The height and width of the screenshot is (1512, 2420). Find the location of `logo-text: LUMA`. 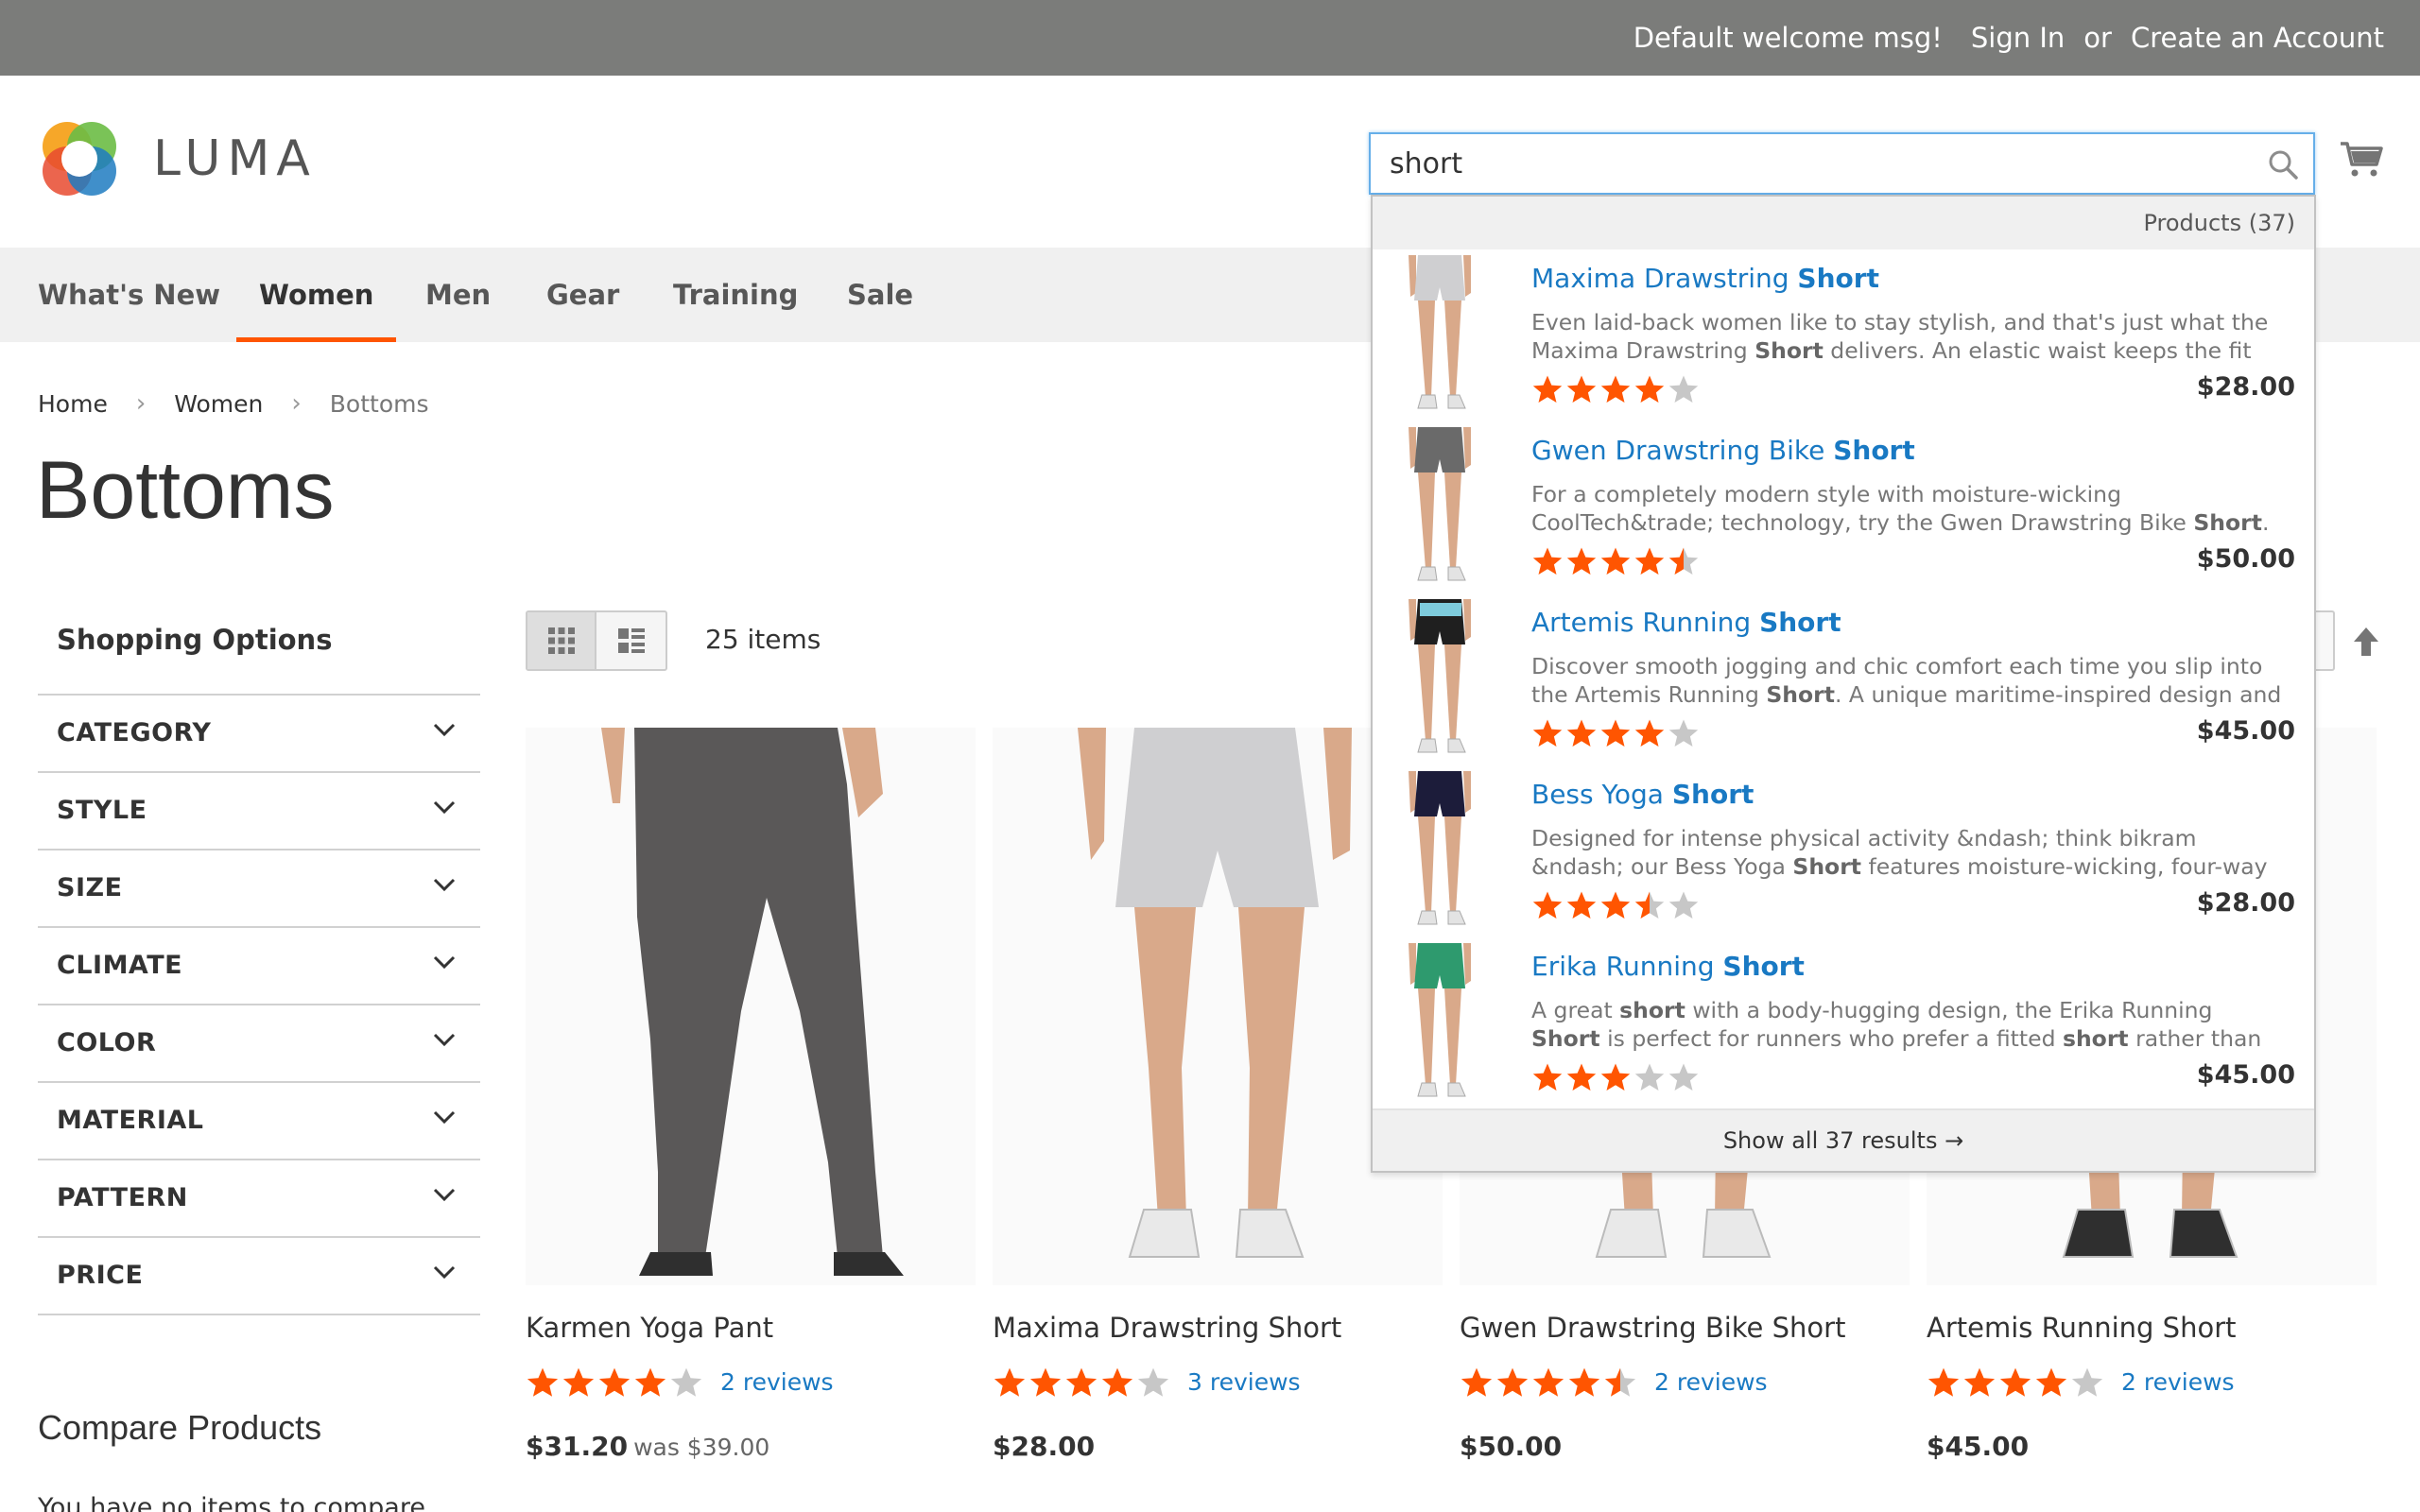

logo-text: LUMA is located at coordinates (235, 158).